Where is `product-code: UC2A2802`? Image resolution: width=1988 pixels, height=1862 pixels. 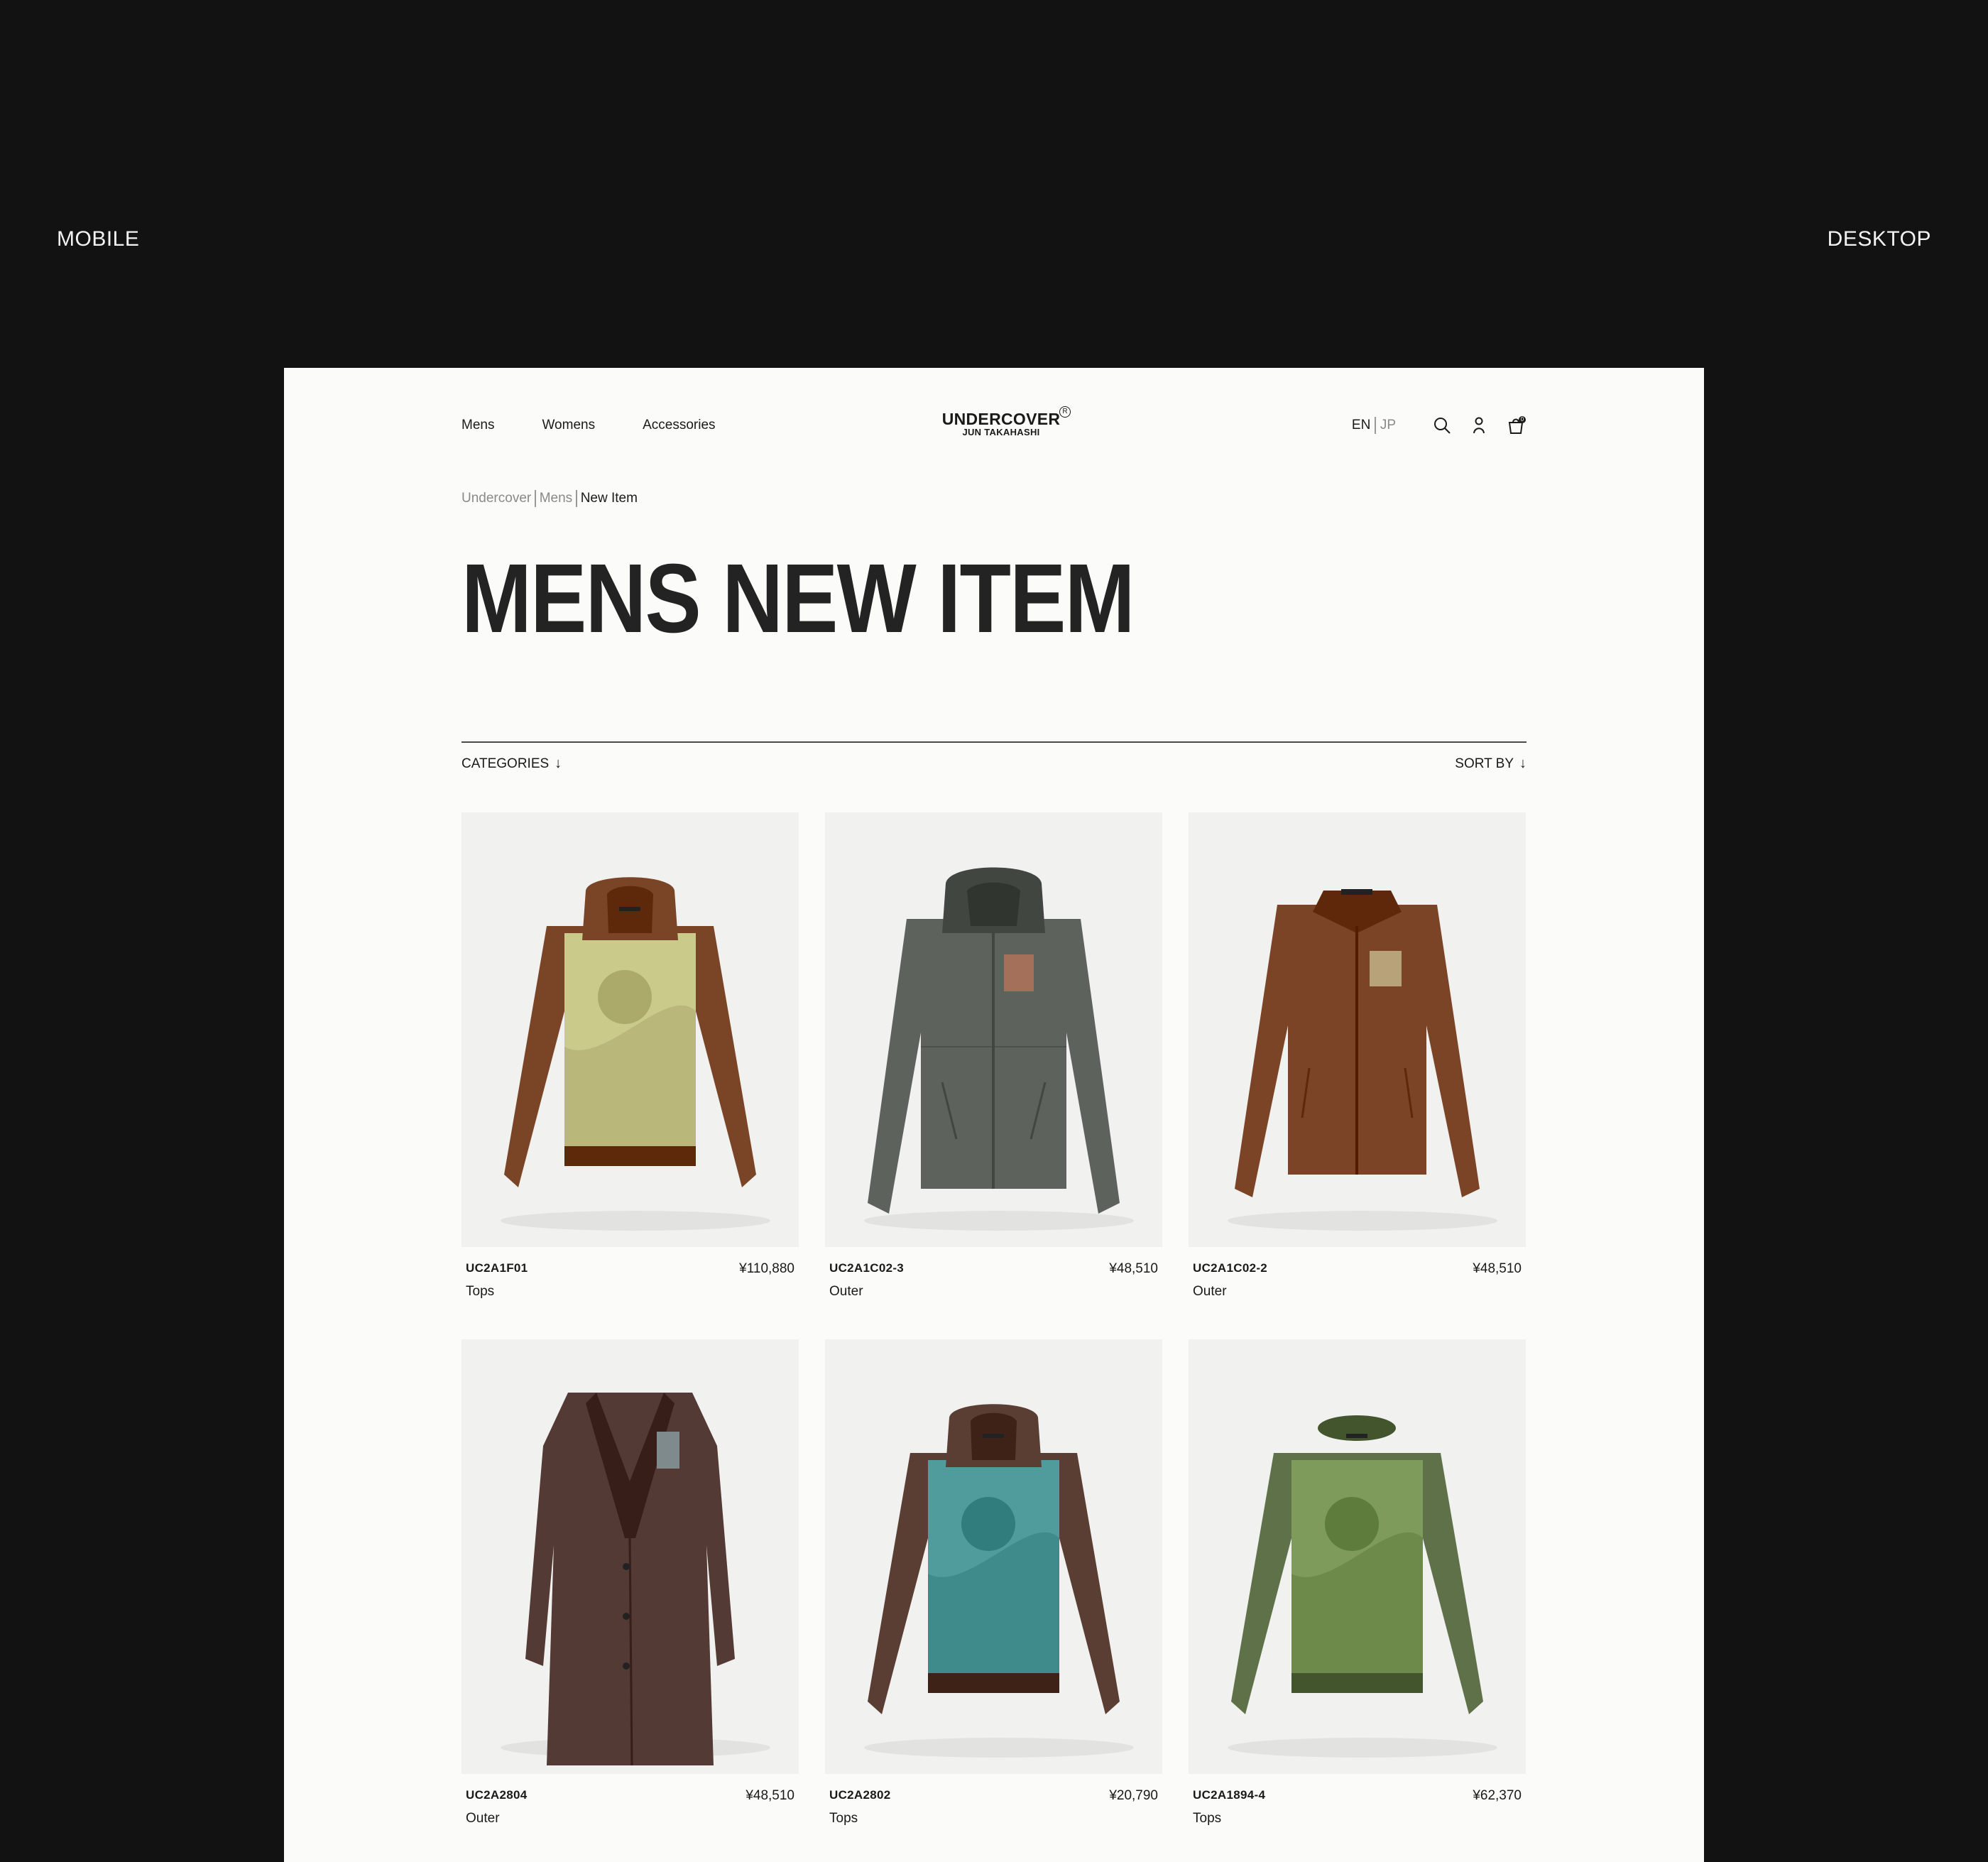 product-code: UC2A2802 is located at coordinates (860, 1795).